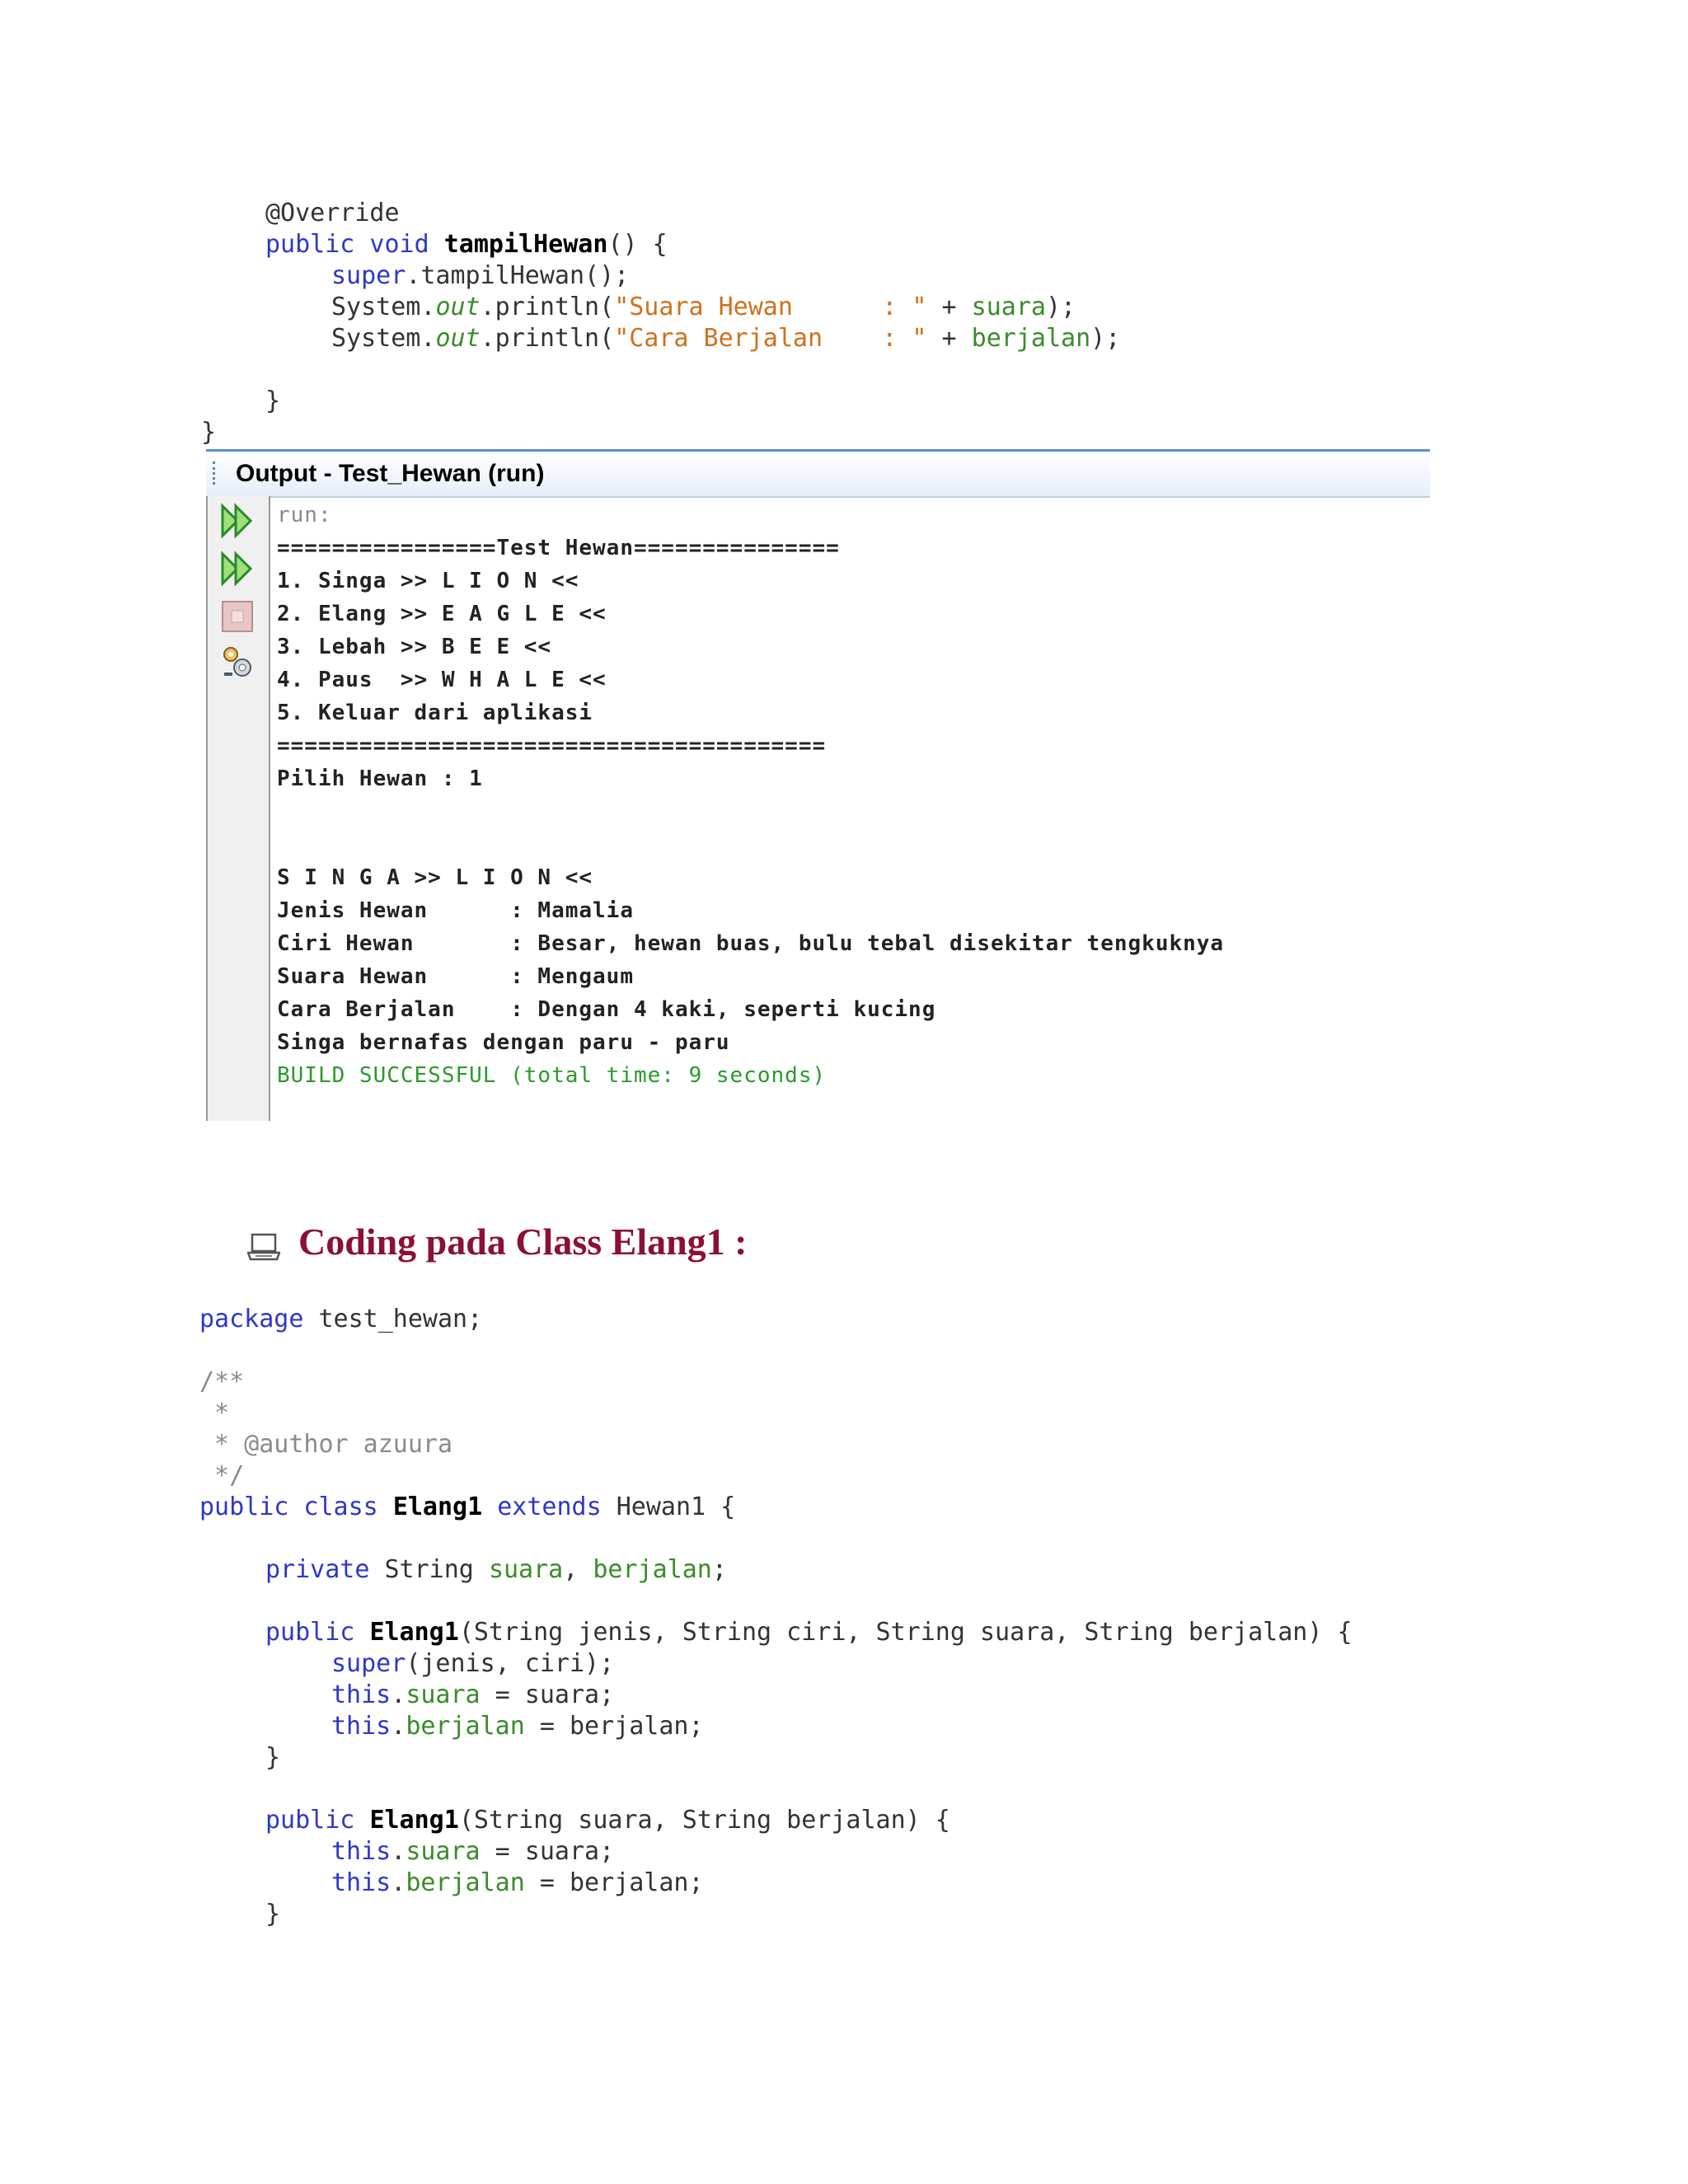  I want to click on console-line: Suara Hewan : Mengaum, so click(455, 976).